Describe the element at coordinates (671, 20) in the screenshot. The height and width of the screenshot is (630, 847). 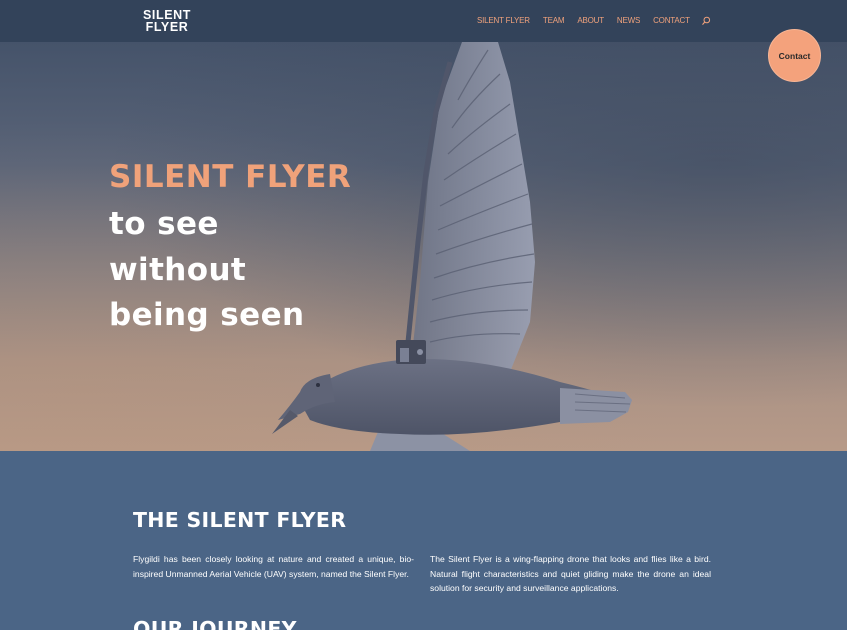
I see `nav-item-contact: CONTACT` at that location.